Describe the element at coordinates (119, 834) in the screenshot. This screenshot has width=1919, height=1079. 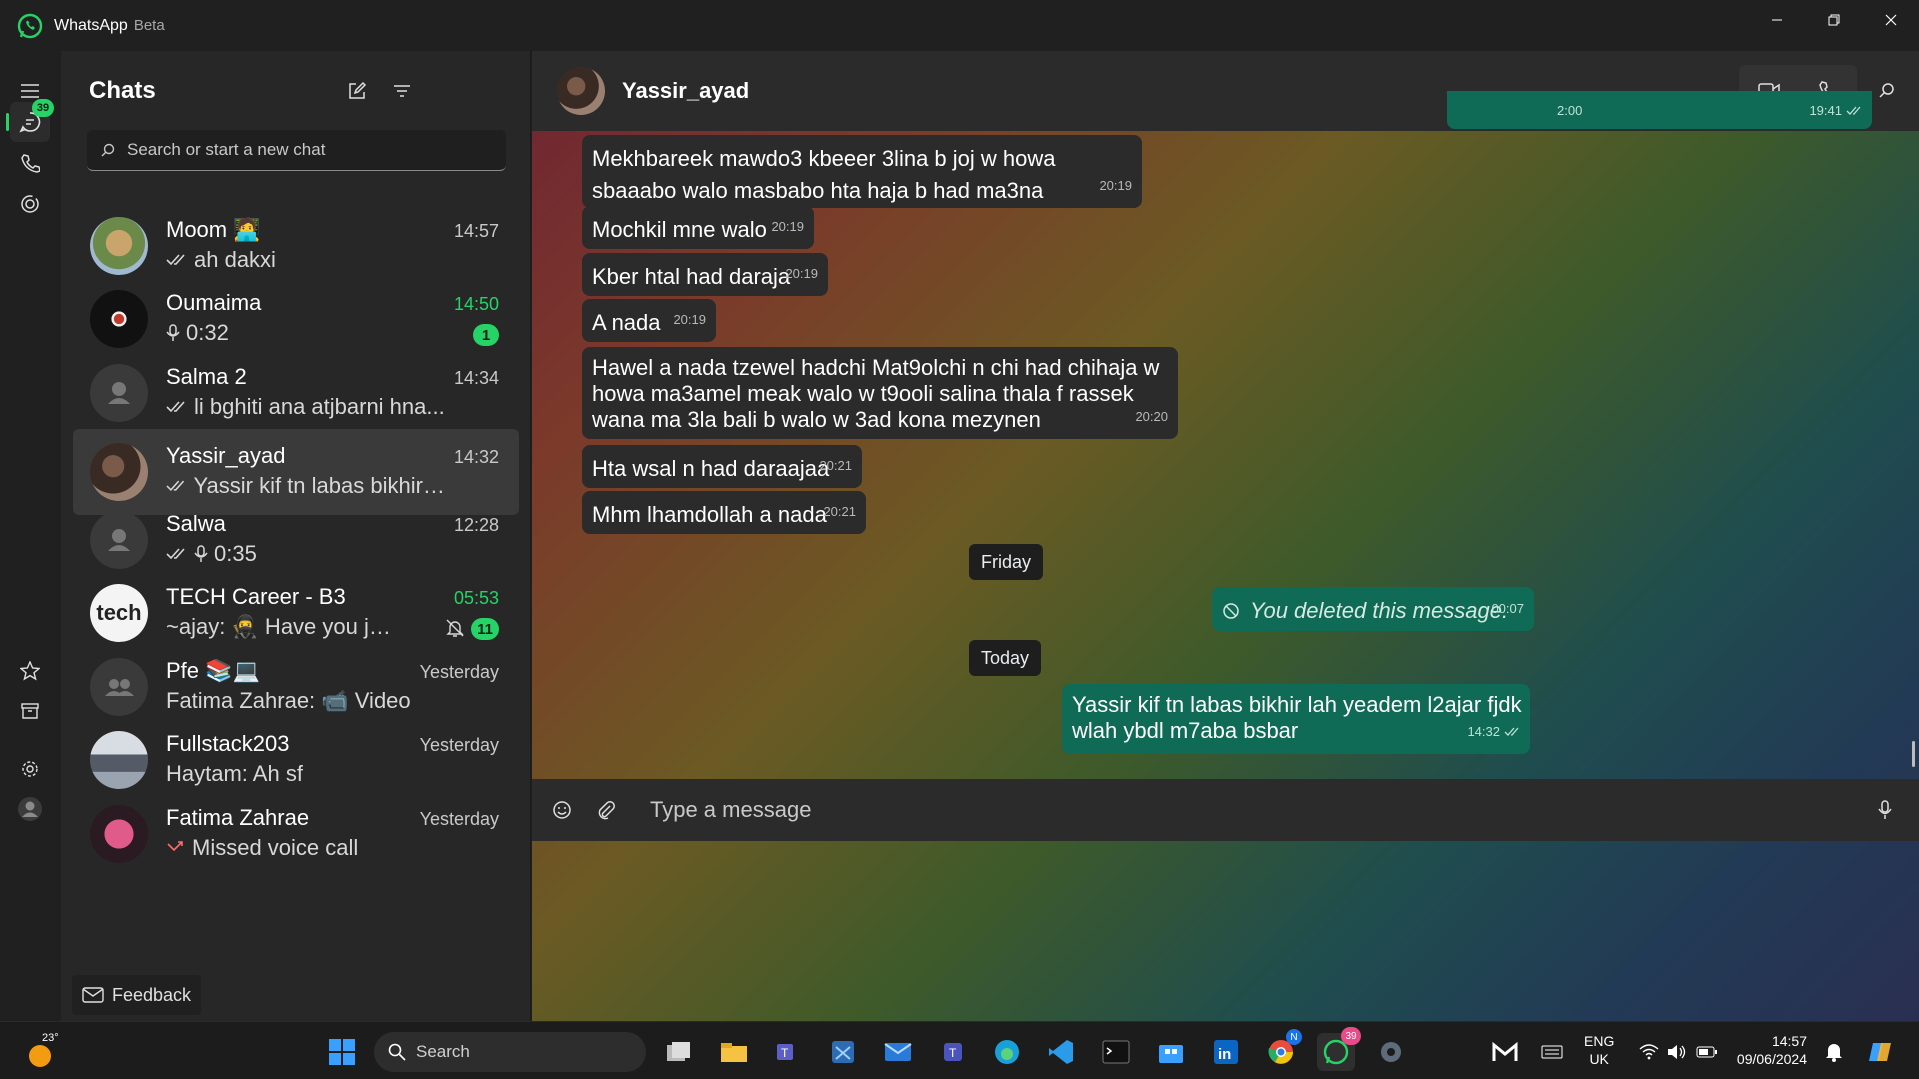
I see `avatar` at that location.